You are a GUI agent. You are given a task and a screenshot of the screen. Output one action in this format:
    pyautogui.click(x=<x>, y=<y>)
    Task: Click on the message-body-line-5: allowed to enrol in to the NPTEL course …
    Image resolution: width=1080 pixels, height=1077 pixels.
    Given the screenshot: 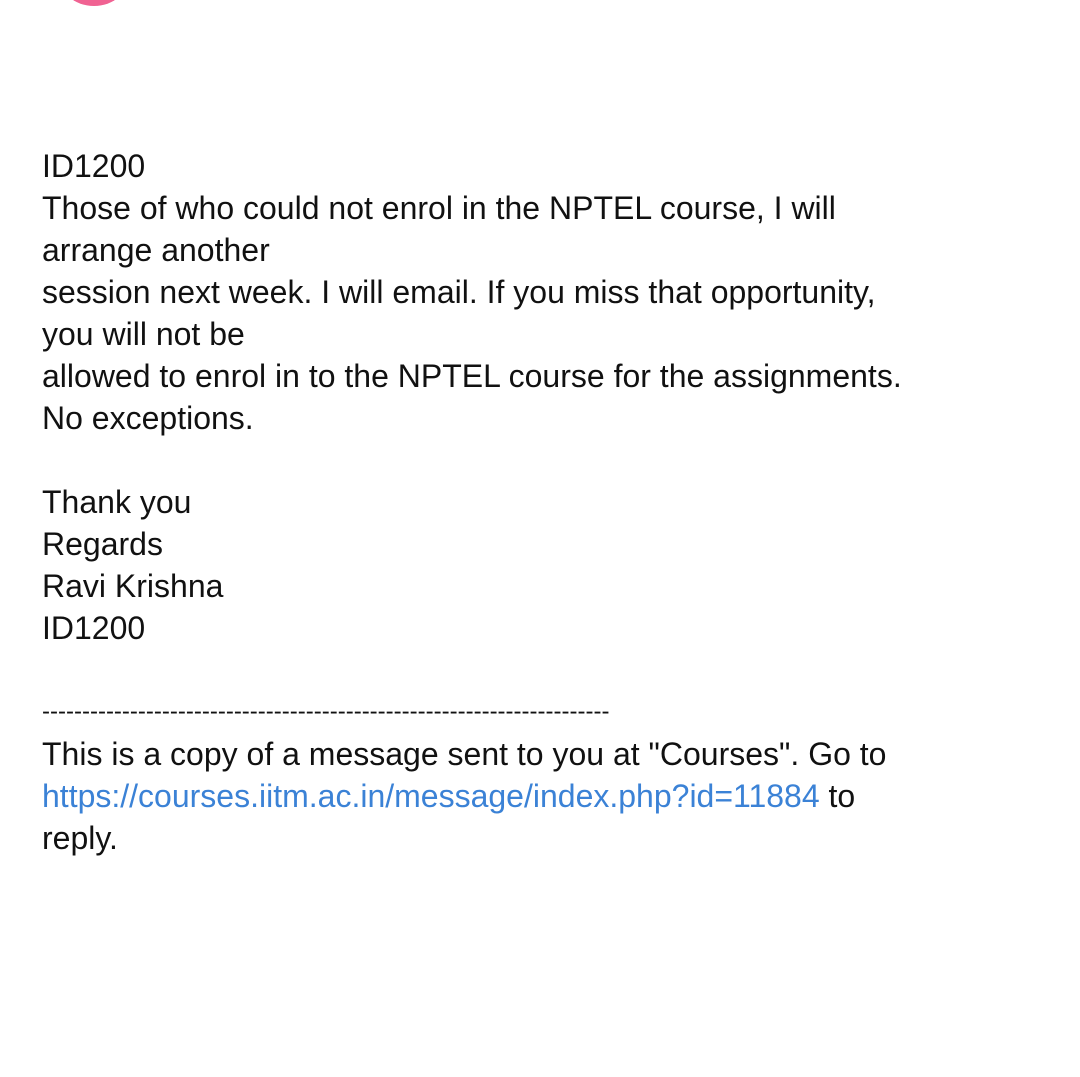 What is the action you would take?
    pyautogui.click(x=472, y=376)
    